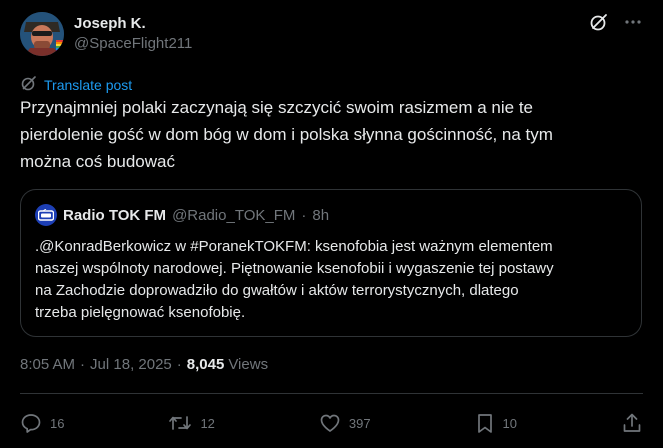 This screenshot has height=448, width=663. Describe the element at coordinates (57, 423) in the screenshot. I see `reply-count: 16` at that location.